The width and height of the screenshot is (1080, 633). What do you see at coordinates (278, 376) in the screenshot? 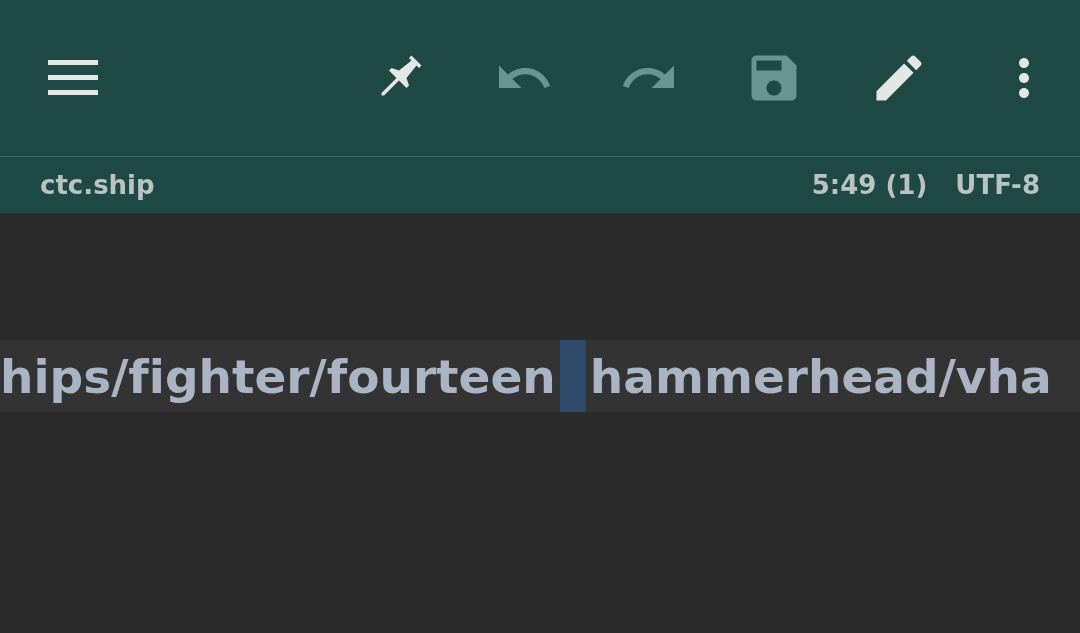
I see `code-text: hips/fighter/fourteen` at bounding box center [278, 376].